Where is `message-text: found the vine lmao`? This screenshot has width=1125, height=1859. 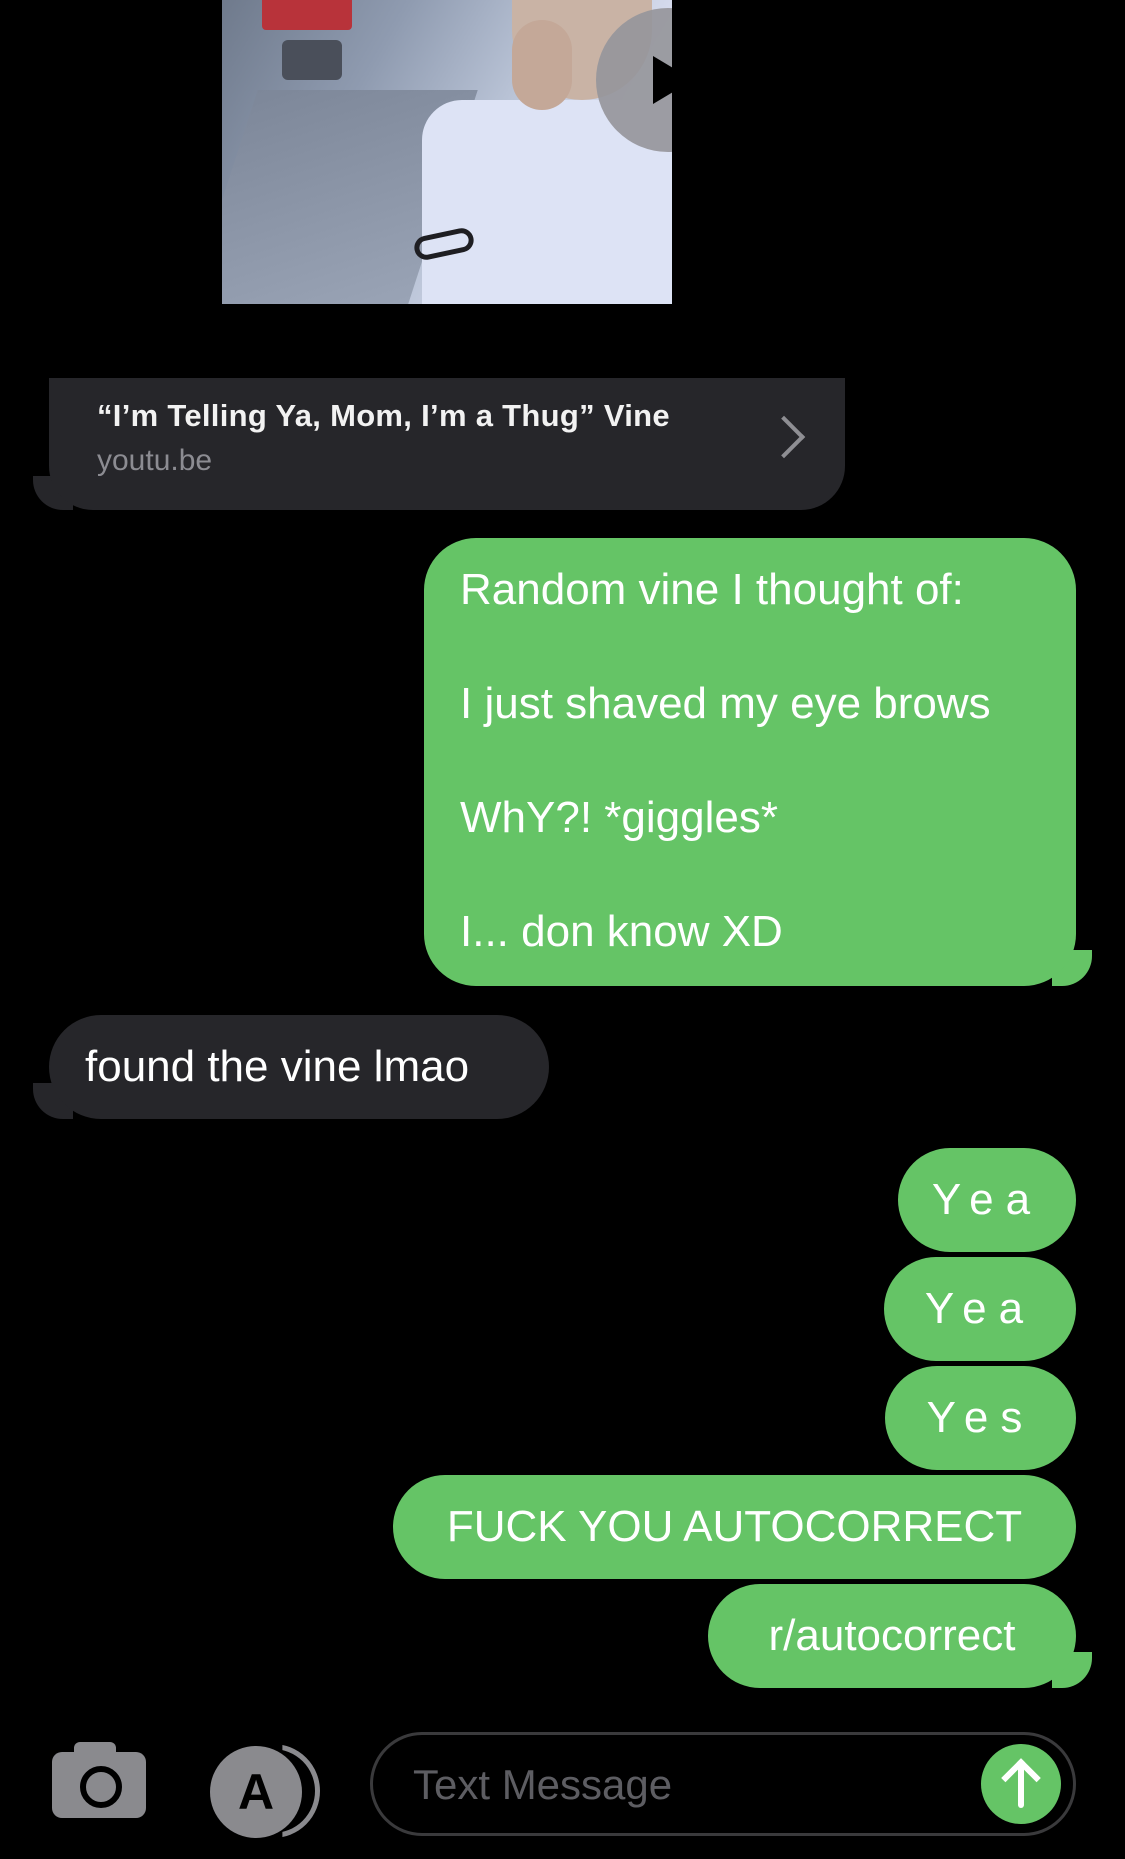 message-text: found the vine lmao is located at coordinates (277, 1066).